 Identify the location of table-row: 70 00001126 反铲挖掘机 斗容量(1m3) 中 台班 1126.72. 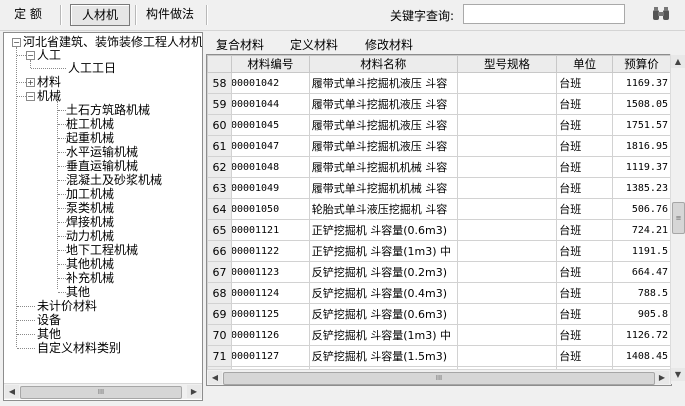
(439, 335).